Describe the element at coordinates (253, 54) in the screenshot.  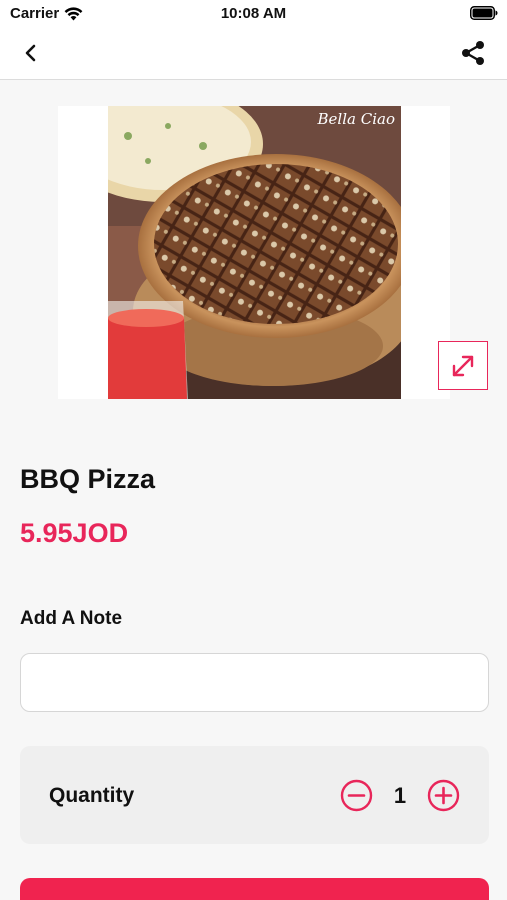
I see `navigation-bar` at that location.